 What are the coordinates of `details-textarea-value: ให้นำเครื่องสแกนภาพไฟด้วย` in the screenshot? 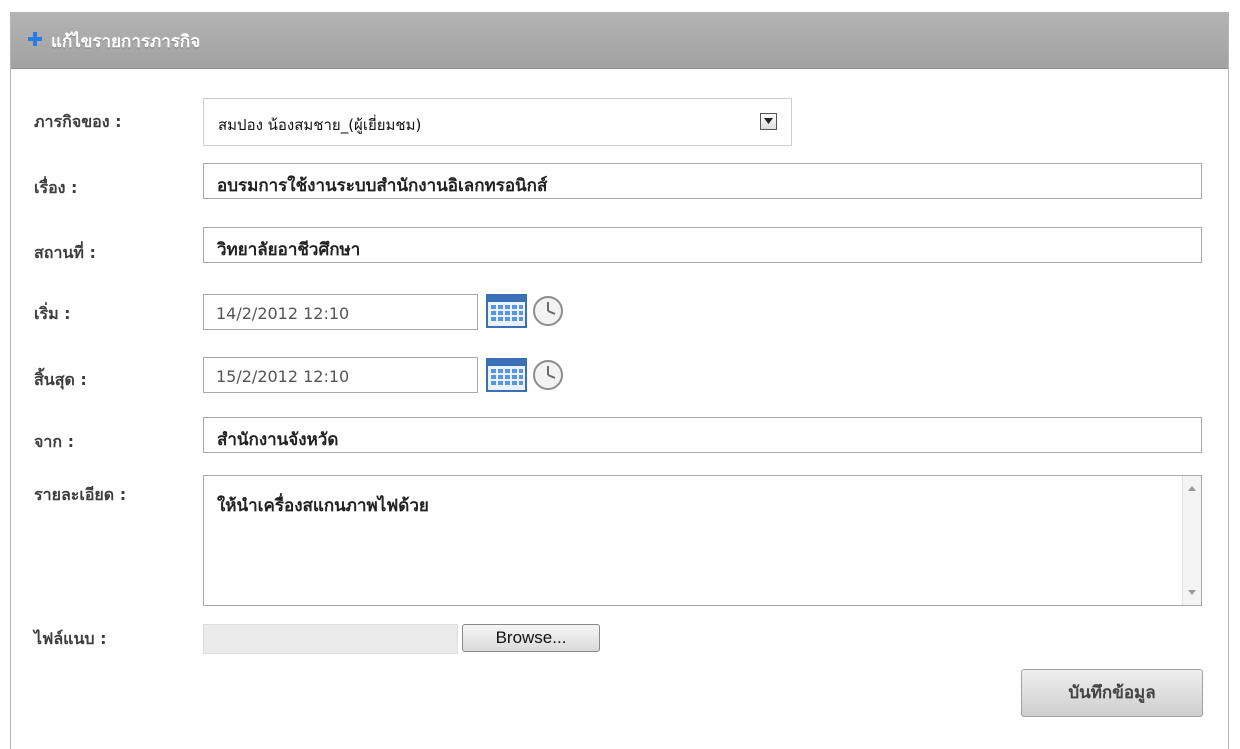 It's located at (323, 506).